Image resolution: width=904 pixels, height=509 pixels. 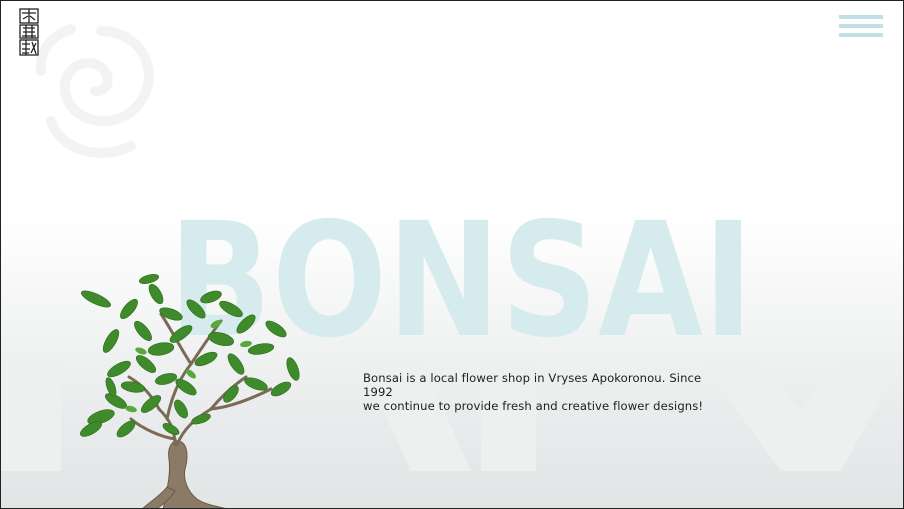 I want to click on menu-button, so click(x=861, y=28).